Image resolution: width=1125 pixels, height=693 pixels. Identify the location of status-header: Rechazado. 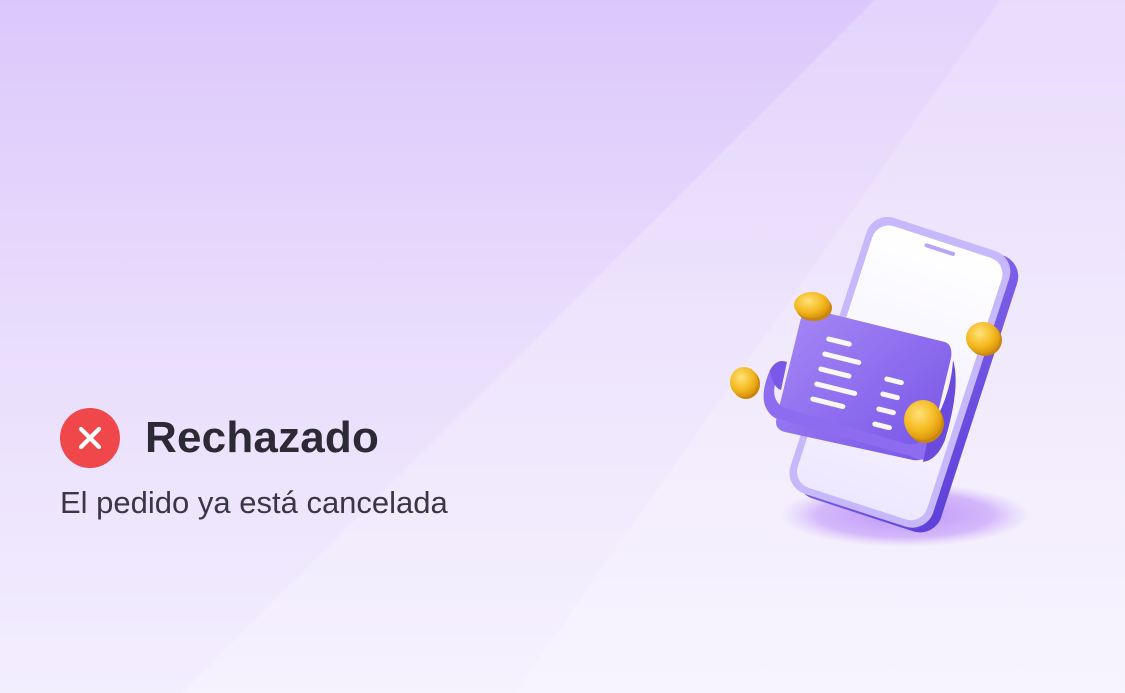
(219, 438).